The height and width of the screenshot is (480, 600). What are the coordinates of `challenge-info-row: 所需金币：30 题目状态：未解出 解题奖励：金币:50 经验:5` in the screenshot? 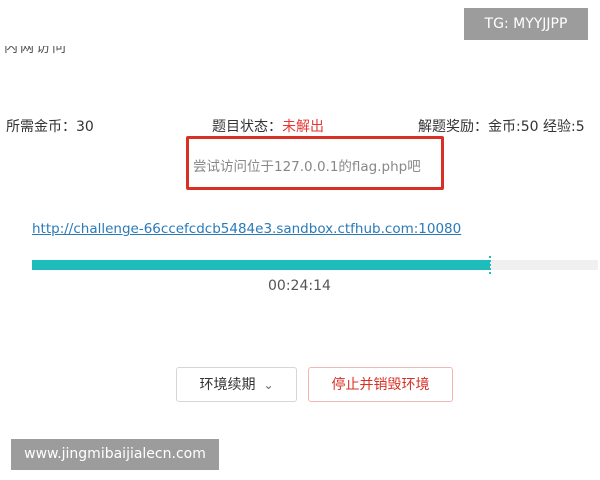 It's located at (300, 127).